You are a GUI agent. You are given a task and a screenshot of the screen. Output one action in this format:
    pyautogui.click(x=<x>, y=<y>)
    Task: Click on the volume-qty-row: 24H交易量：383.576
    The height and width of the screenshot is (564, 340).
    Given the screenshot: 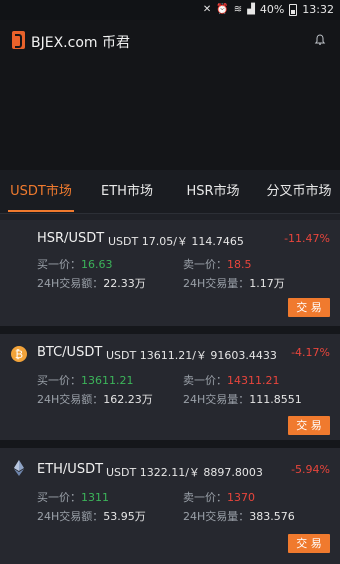 What is the action you would take?
    pyautogui.click(x=239, y=516)
    